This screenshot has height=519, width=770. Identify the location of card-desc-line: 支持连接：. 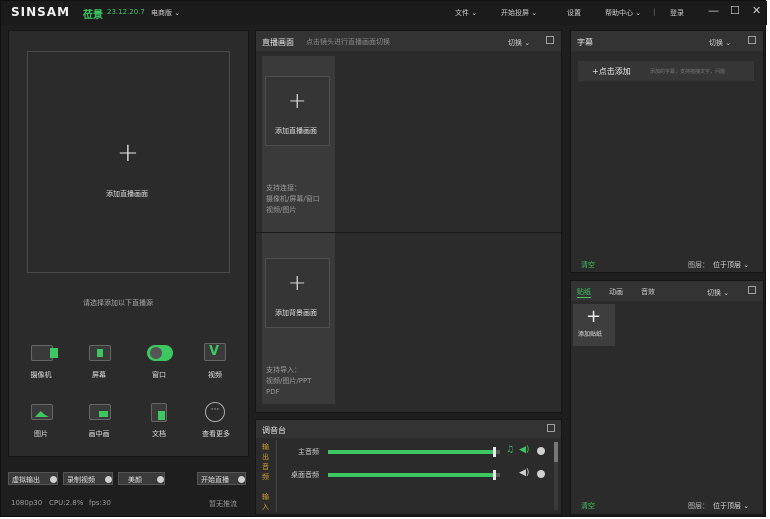
(283, 188).